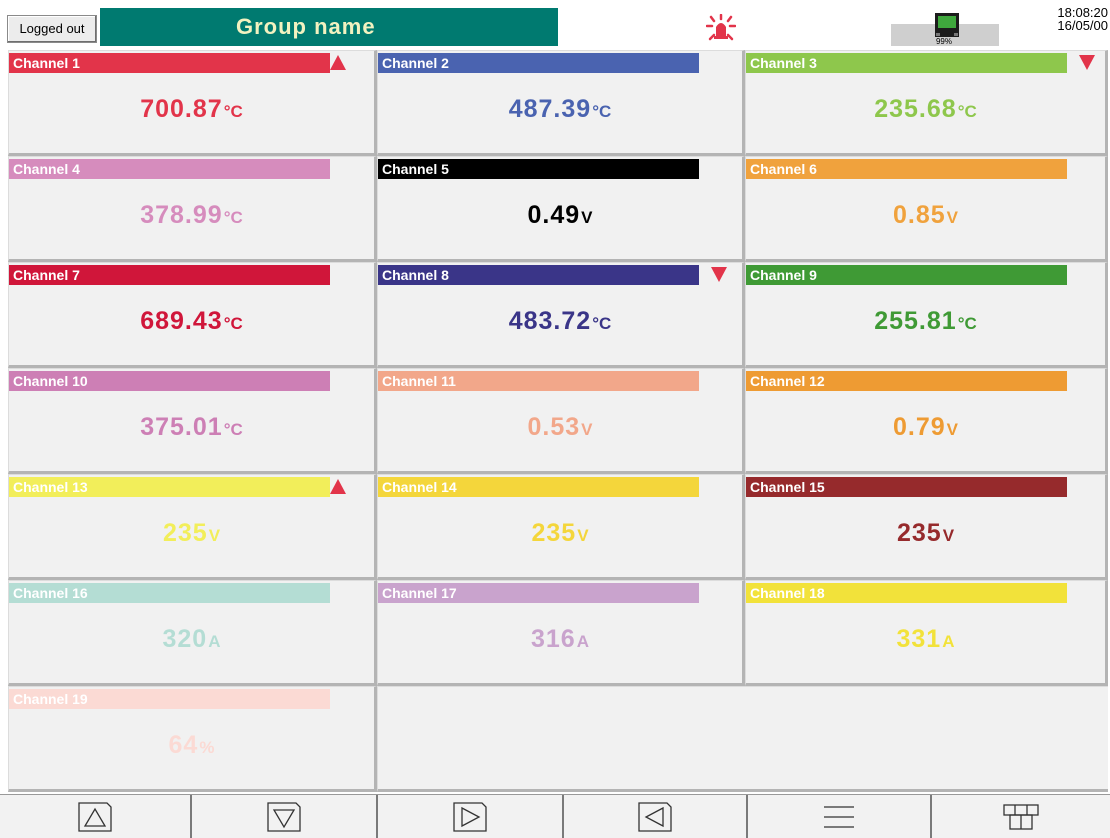 Image resolution: width=1110 pixels, height=838 pixels. I want to click on channel-panel: Channel 17 316A, so click(561, 633).